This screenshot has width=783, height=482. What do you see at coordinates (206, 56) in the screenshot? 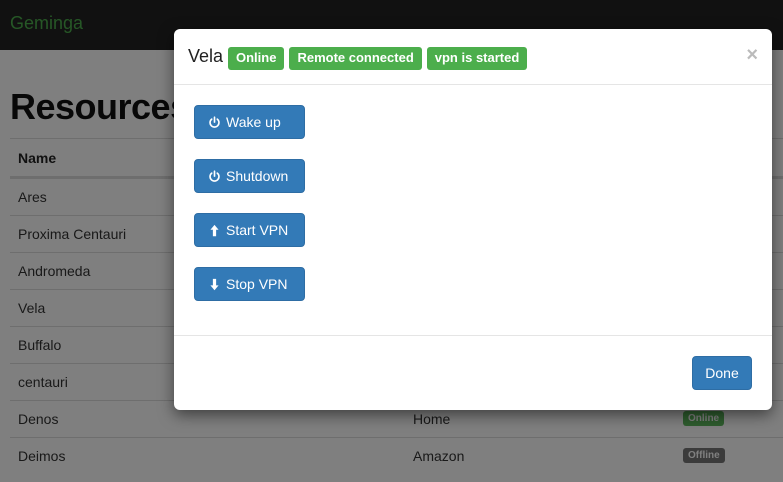
I see `modal-title: Vela` at bounding box center [206, 56].